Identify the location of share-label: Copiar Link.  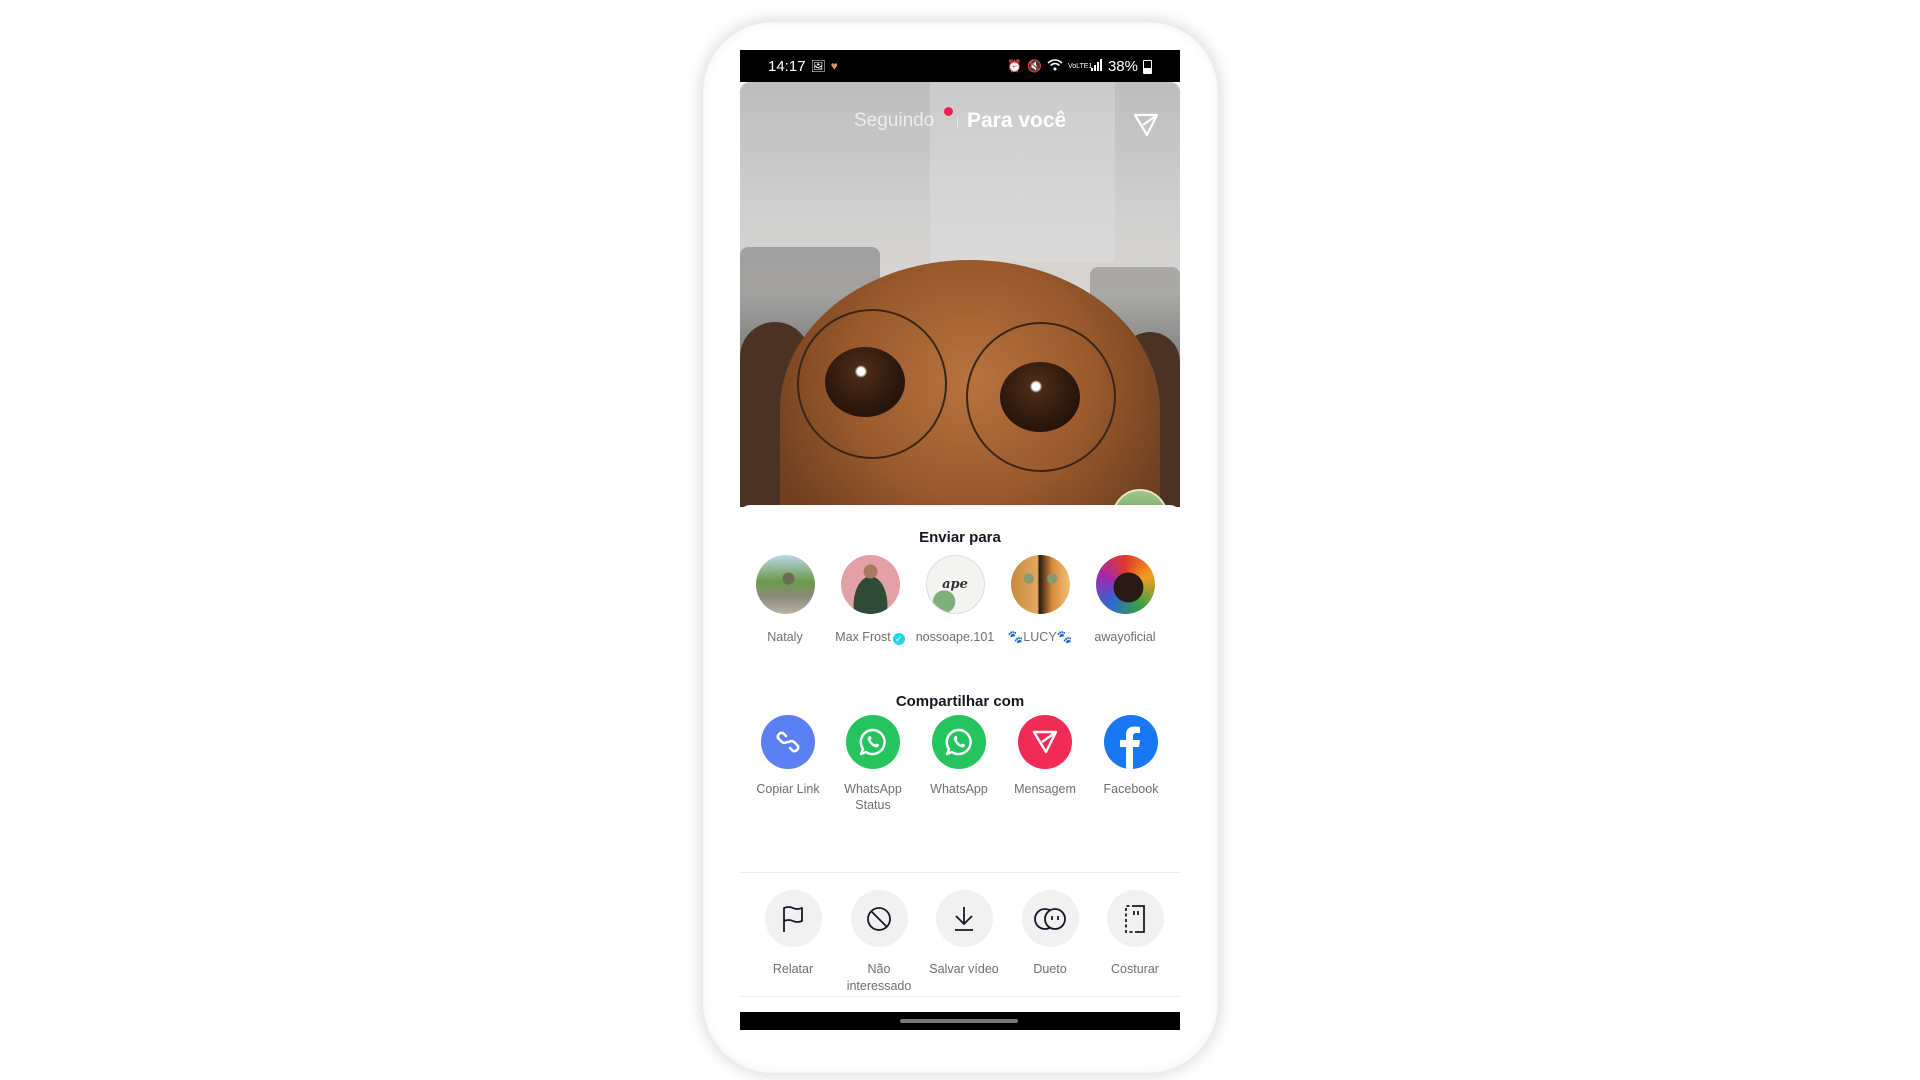
(788, 789).